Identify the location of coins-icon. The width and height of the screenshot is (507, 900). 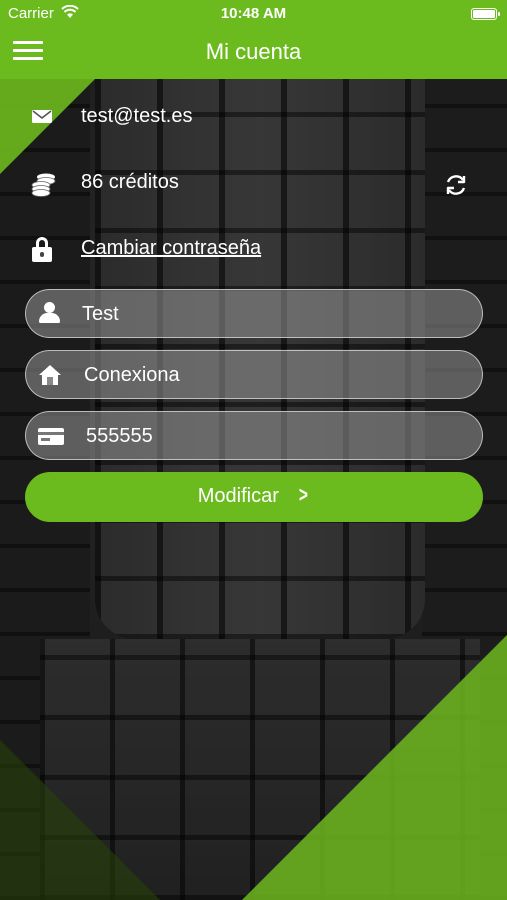
(43, 183).